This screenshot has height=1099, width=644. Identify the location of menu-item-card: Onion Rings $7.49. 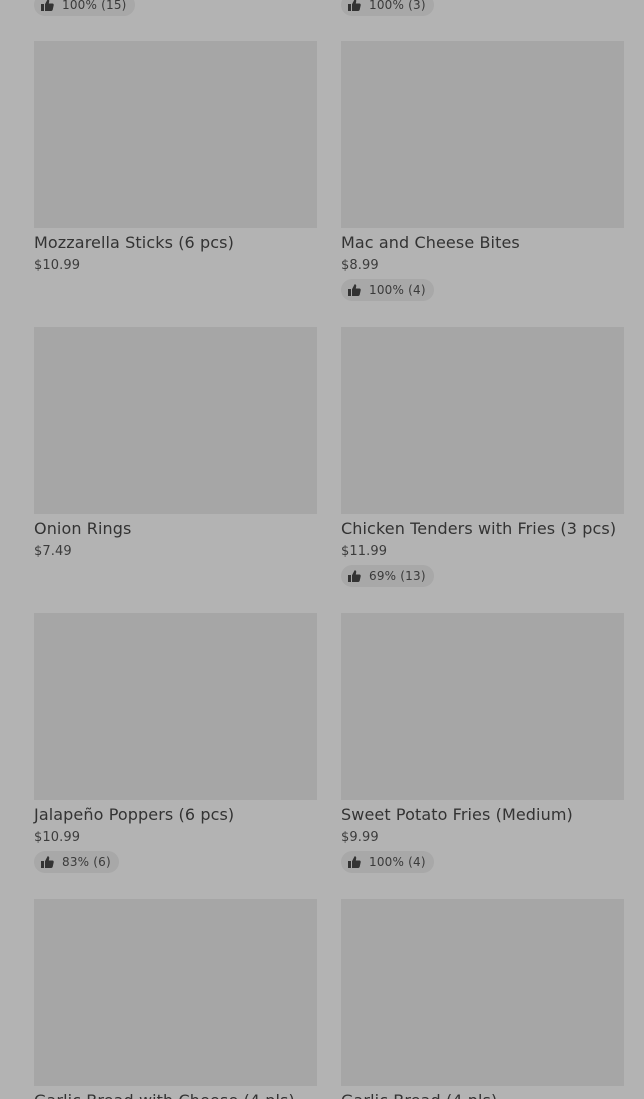
(175, 443).